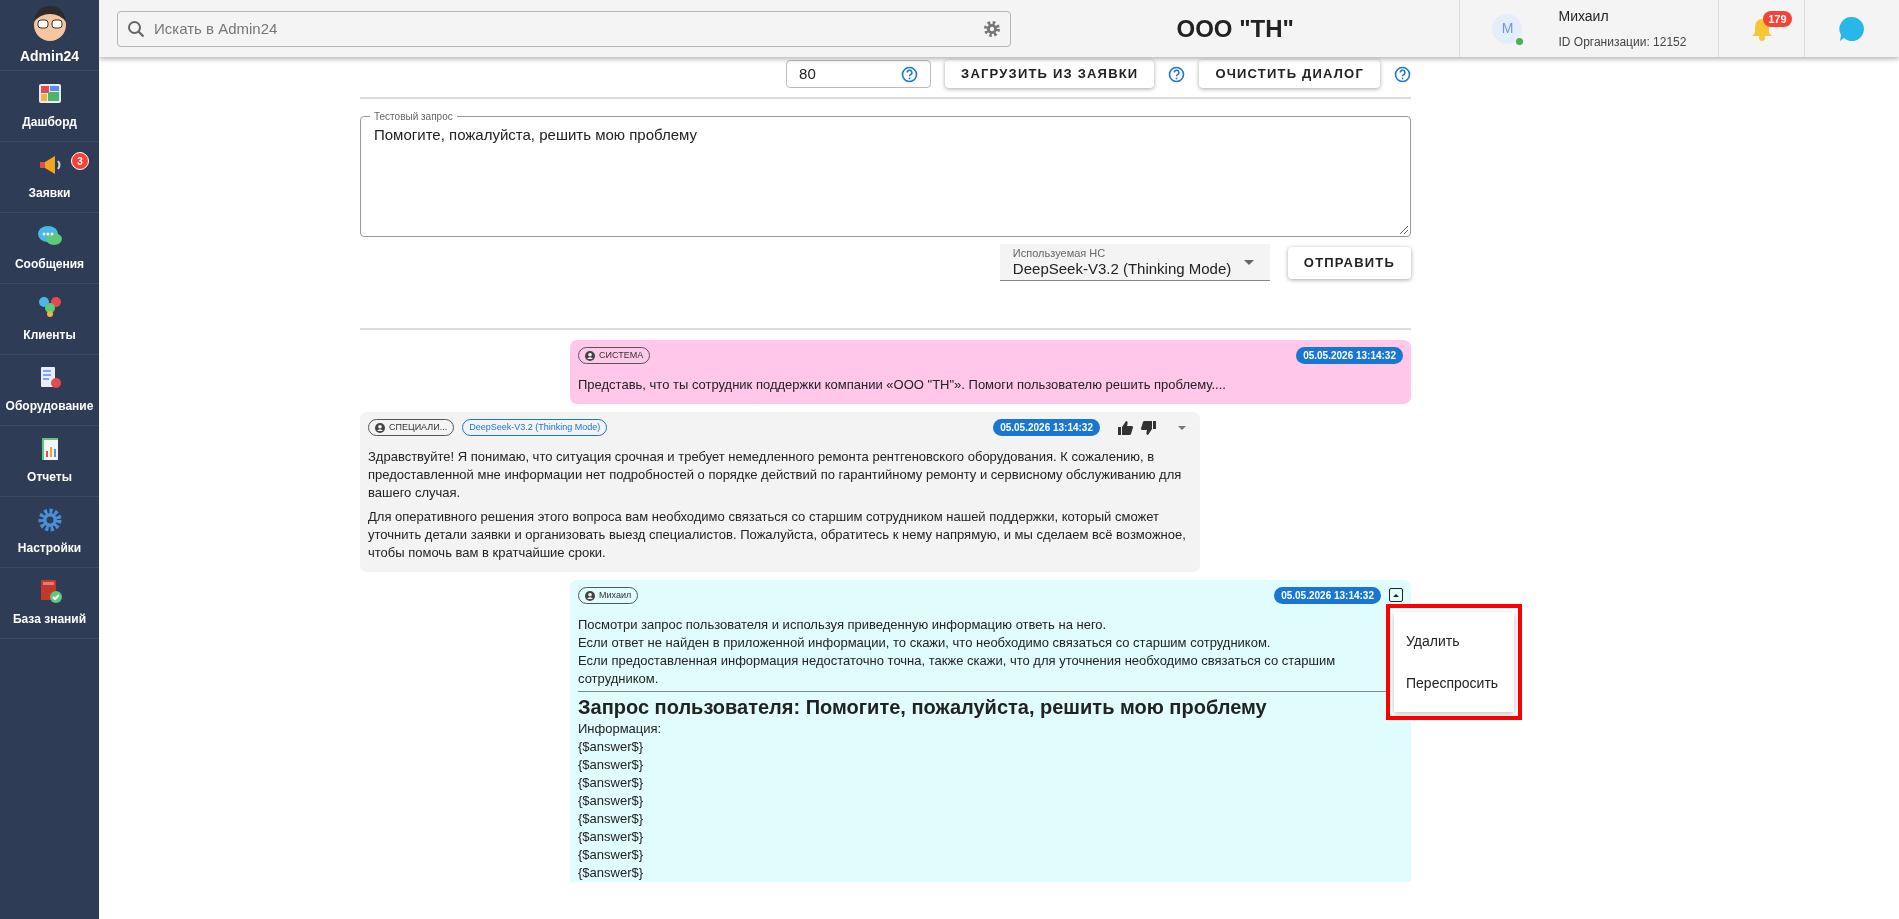 The width and height of the screenshot is (1899, 919). Describe the element at coordinates (49, 307) in the screenshot. I see `people-icon` at that location.